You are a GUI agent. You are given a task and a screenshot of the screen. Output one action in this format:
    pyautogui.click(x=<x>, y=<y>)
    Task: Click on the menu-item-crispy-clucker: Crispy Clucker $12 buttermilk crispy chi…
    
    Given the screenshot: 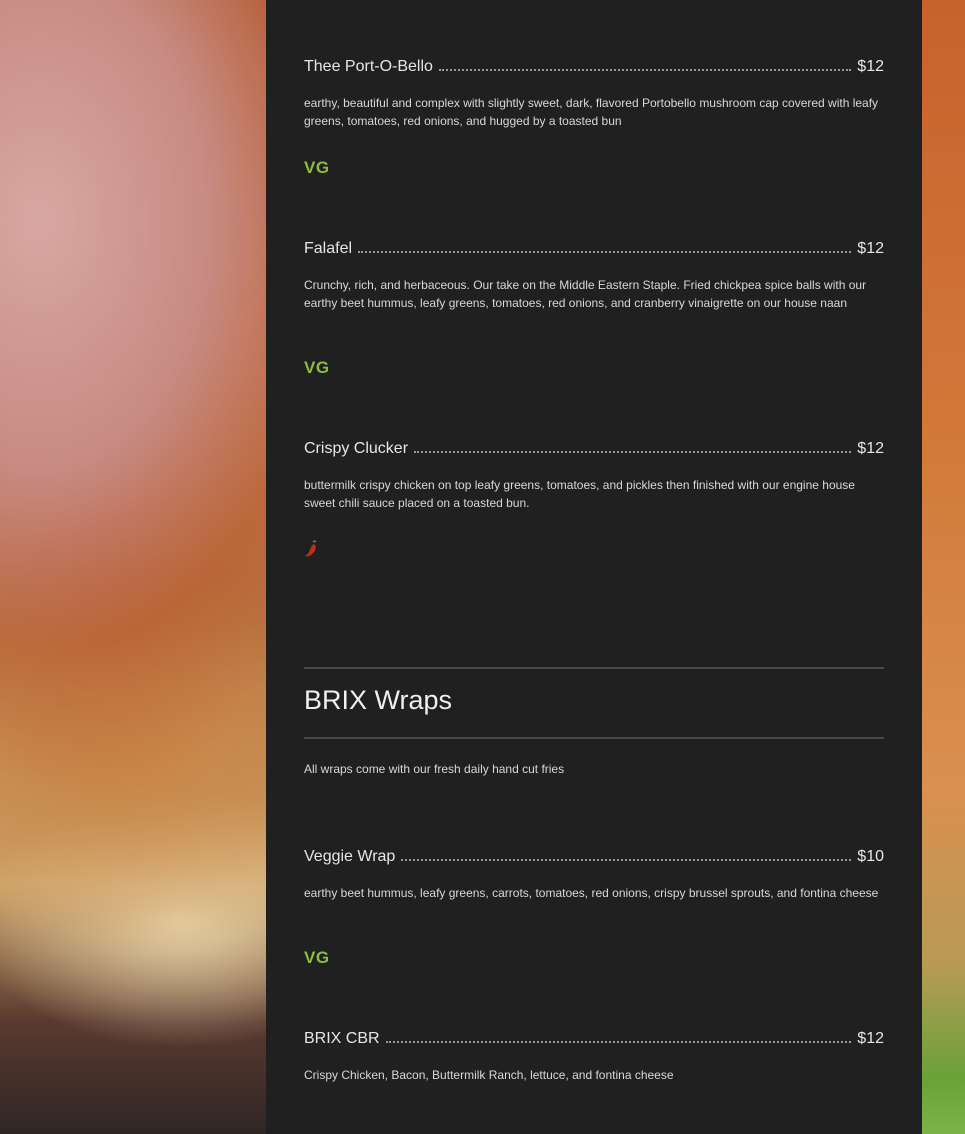 What is the action you would take?
    pyautogui.click(x=594, y=476)
    